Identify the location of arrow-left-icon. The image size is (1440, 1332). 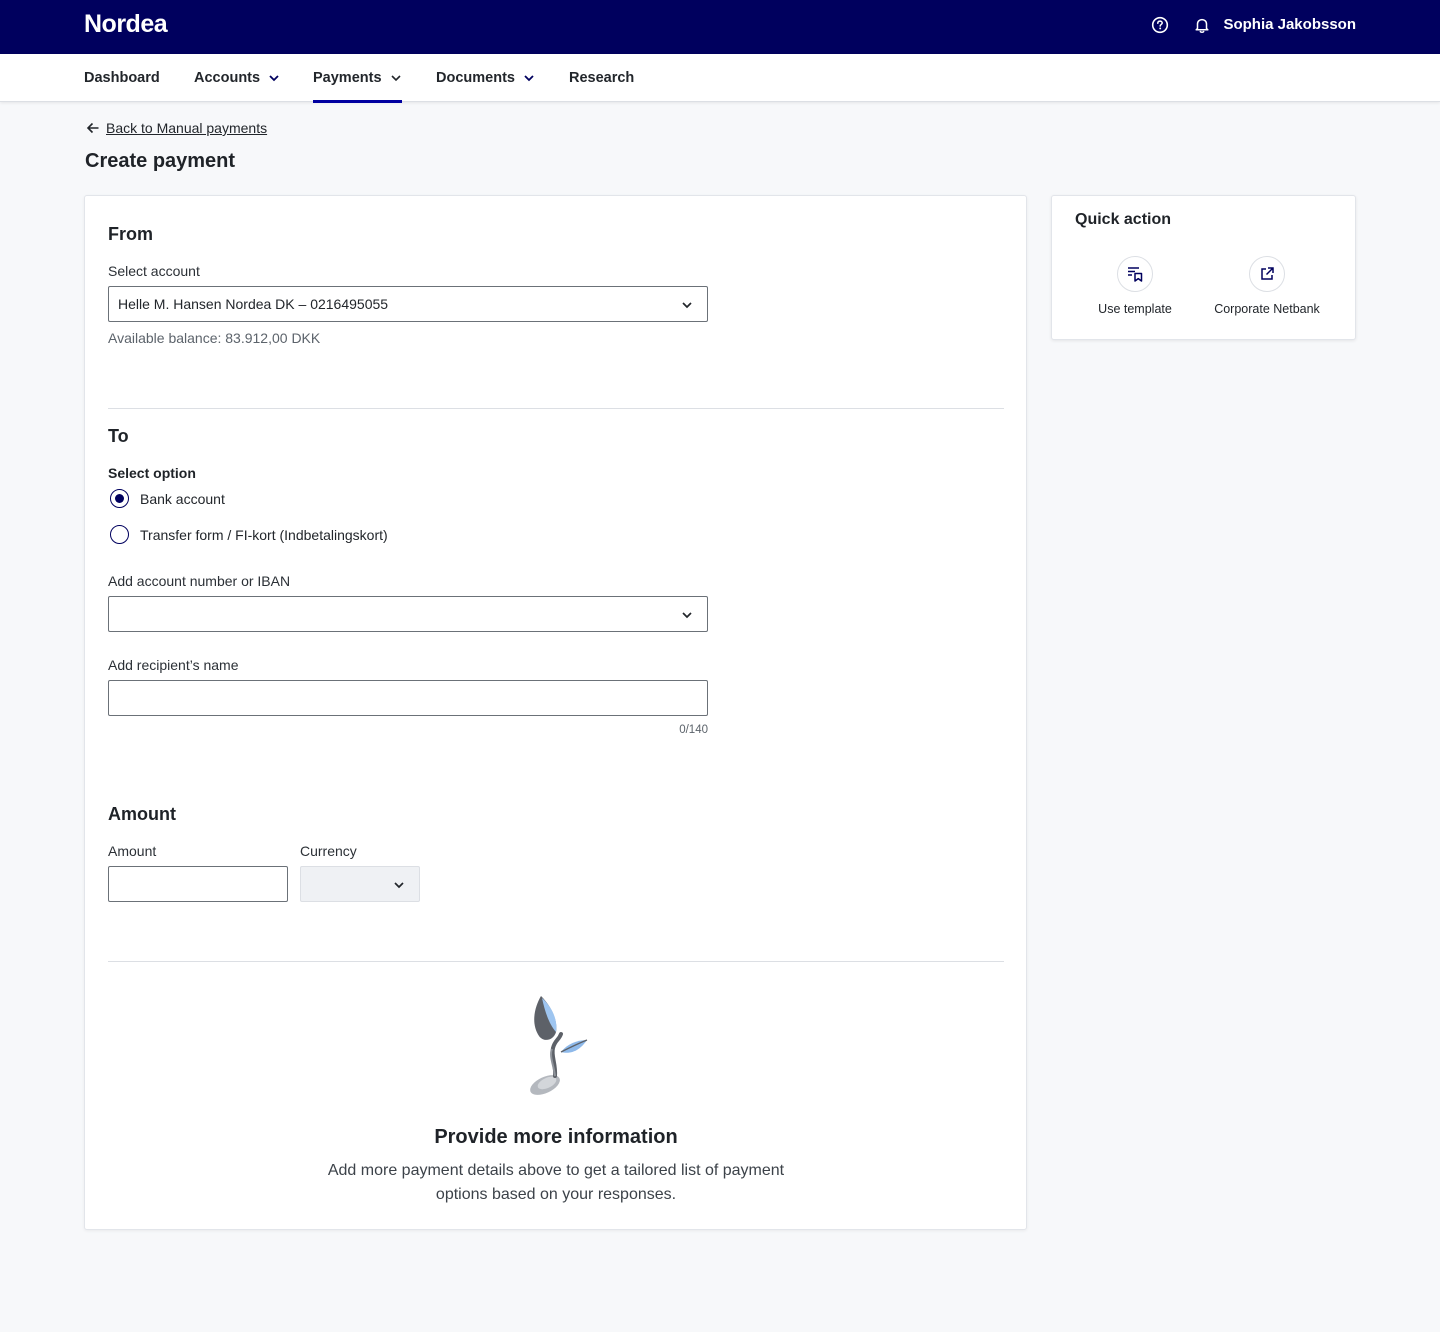
(92, 128).